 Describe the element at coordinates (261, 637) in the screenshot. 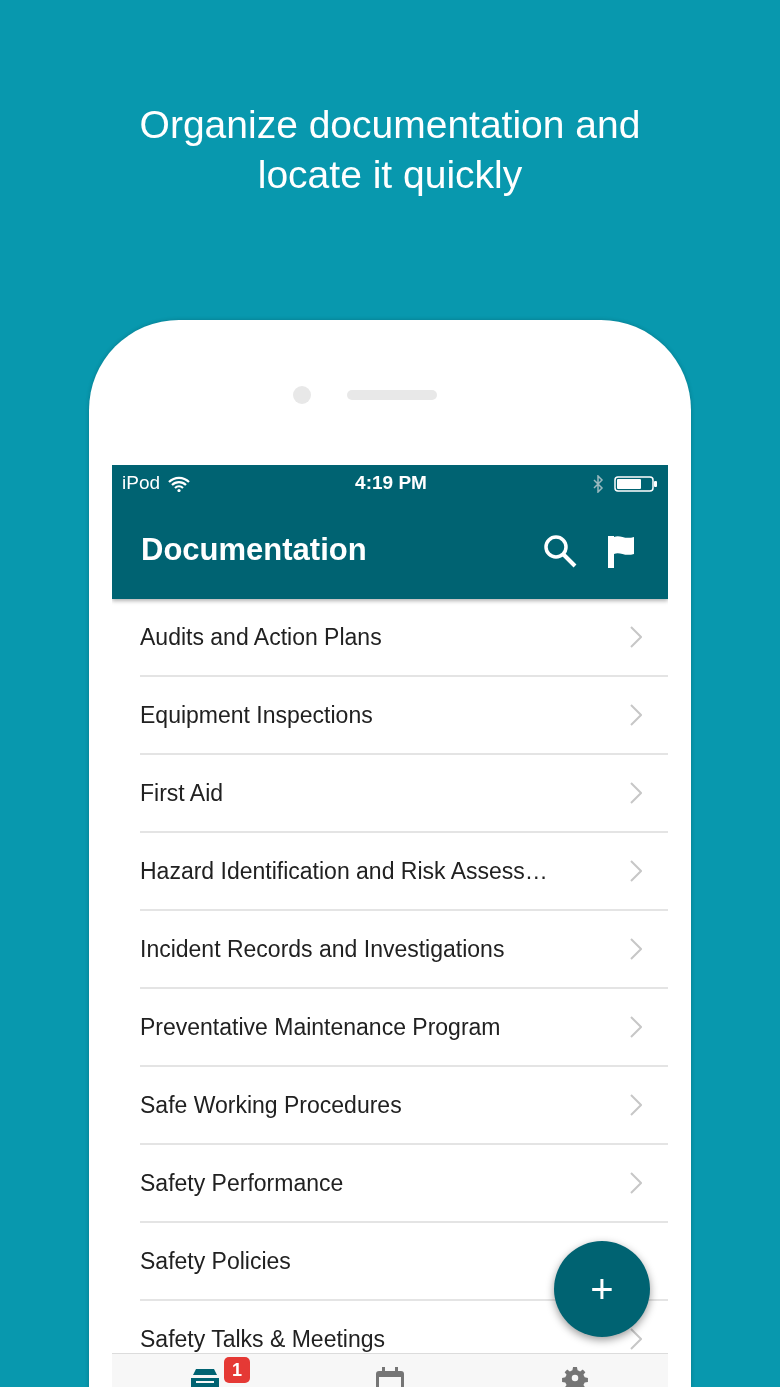

I see `category-label: Audits and Action Plans` at that location.